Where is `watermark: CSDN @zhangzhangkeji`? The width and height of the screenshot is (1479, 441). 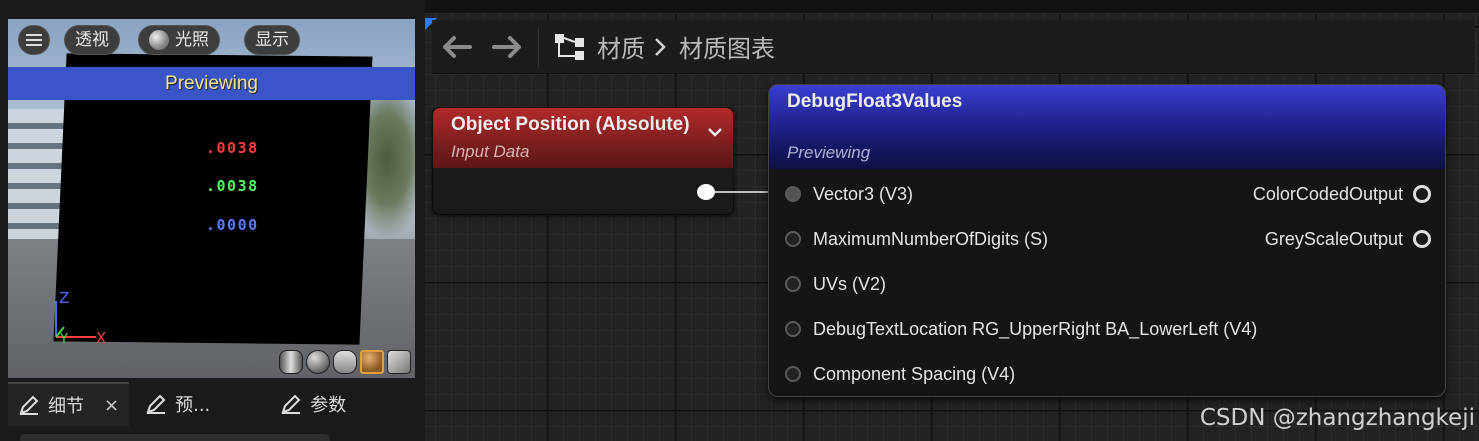
watermark: CSDN @zhangzhangkeji is located at coordinates (1337, 418).